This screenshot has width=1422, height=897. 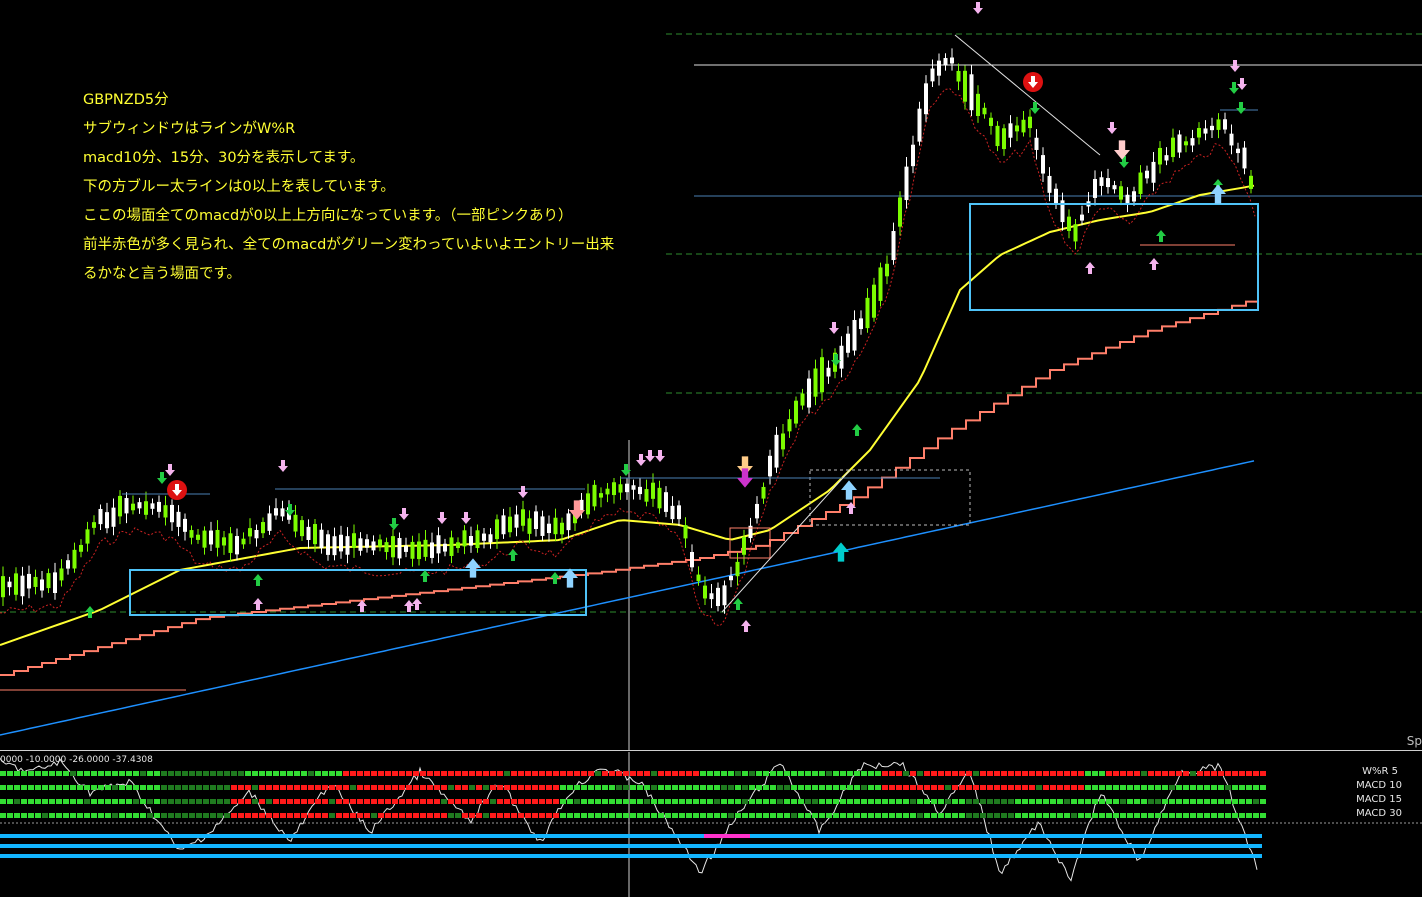 What do you see at coordinates (162, 274) in the screenshot?
I see `note-line-7: るかなと言う場面です。` at bounding box center [162, 274].